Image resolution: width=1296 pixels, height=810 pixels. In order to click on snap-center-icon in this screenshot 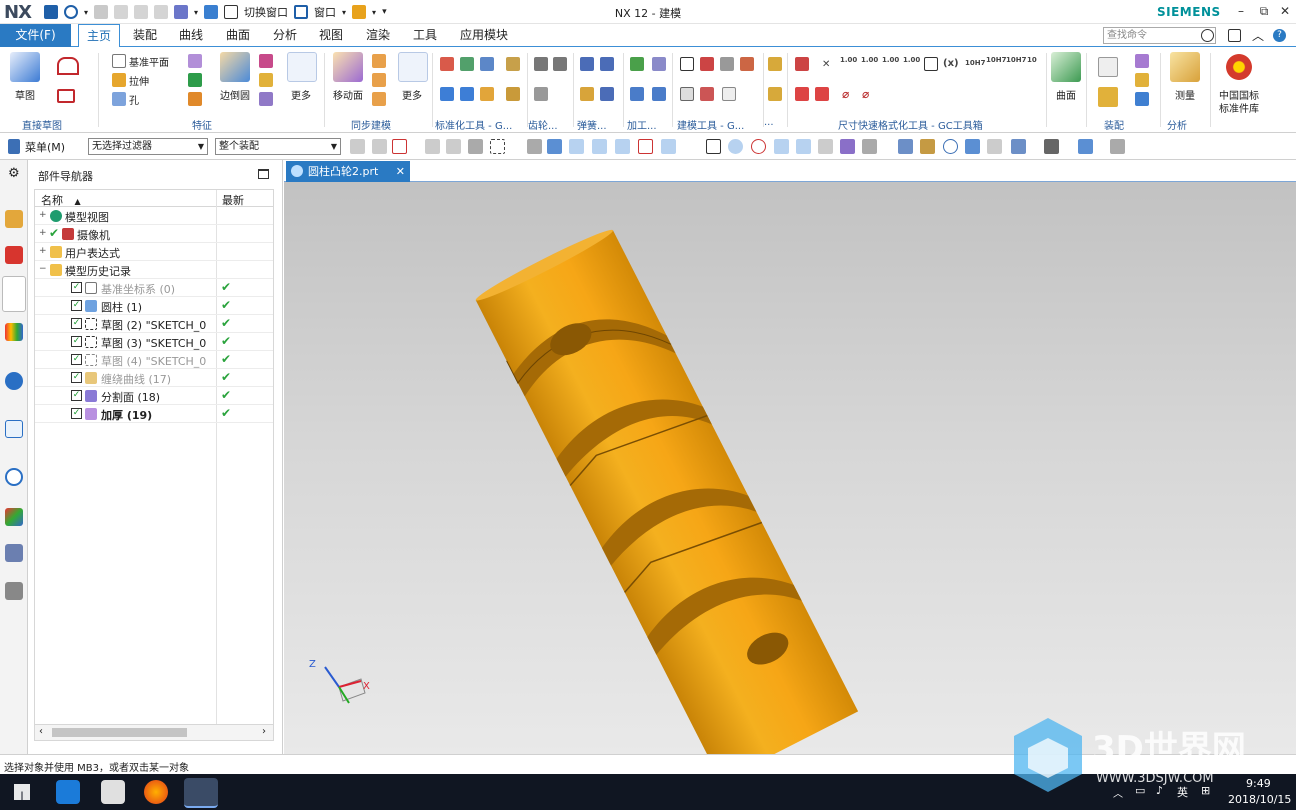, I will do `click(735, 146)`.